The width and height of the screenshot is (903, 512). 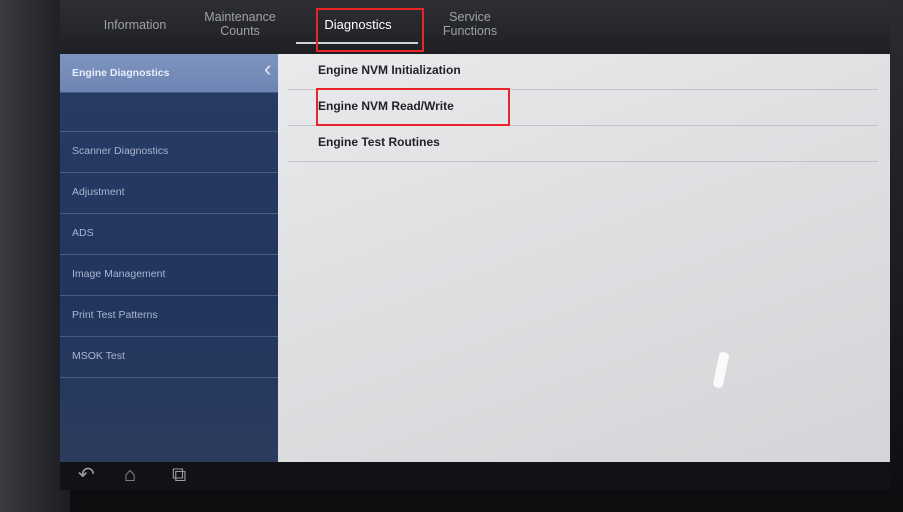 I want to click on sidebar-item-label: Print Test Patterns, so click(x=115, y=315).